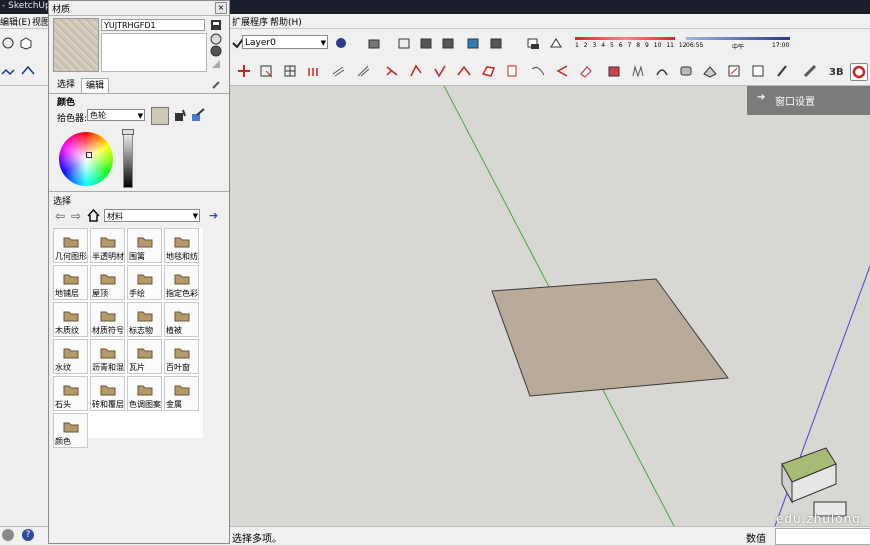 The image size is (870, 546). I want to click on time-start: 06:55, so click(695, 45).